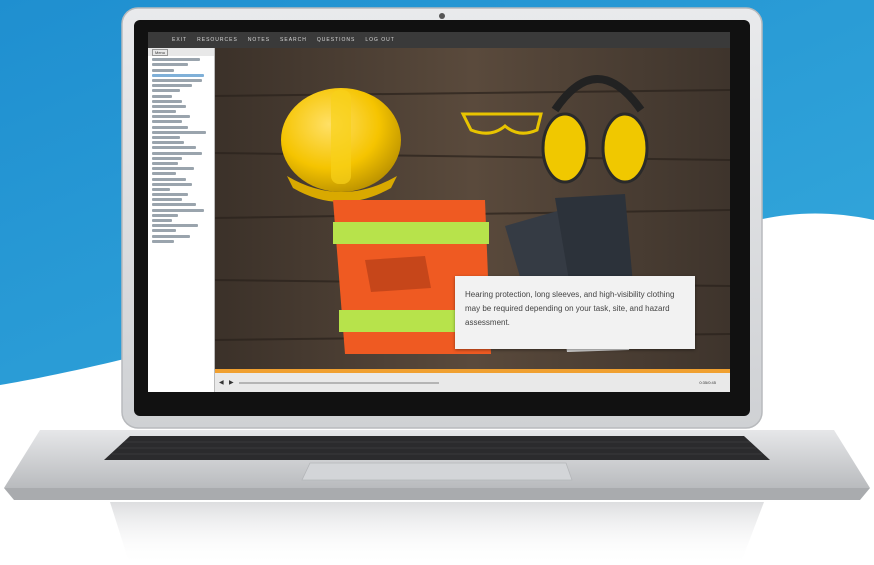  I want to click on menu-item-exit: EXIT, so click(179, 40).